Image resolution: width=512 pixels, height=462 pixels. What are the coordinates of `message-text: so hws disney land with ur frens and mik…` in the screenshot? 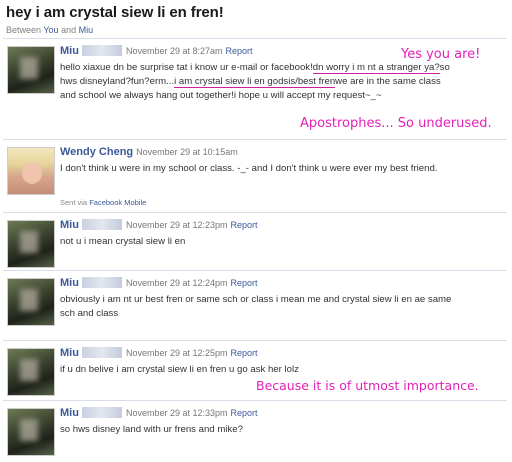 It's located at (151, 429).